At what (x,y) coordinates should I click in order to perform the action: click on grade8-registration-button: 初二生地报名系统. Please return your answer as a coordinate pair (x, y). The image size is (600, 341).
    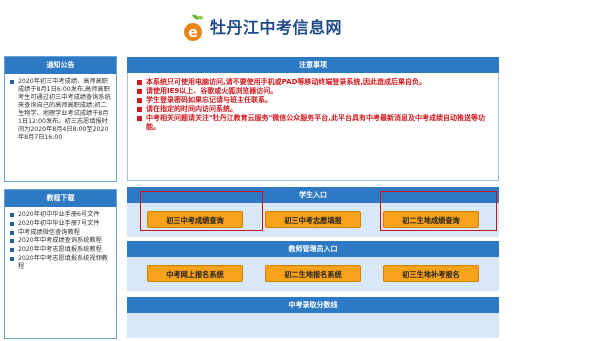
    Looking at the image, I should click on (313, 273).